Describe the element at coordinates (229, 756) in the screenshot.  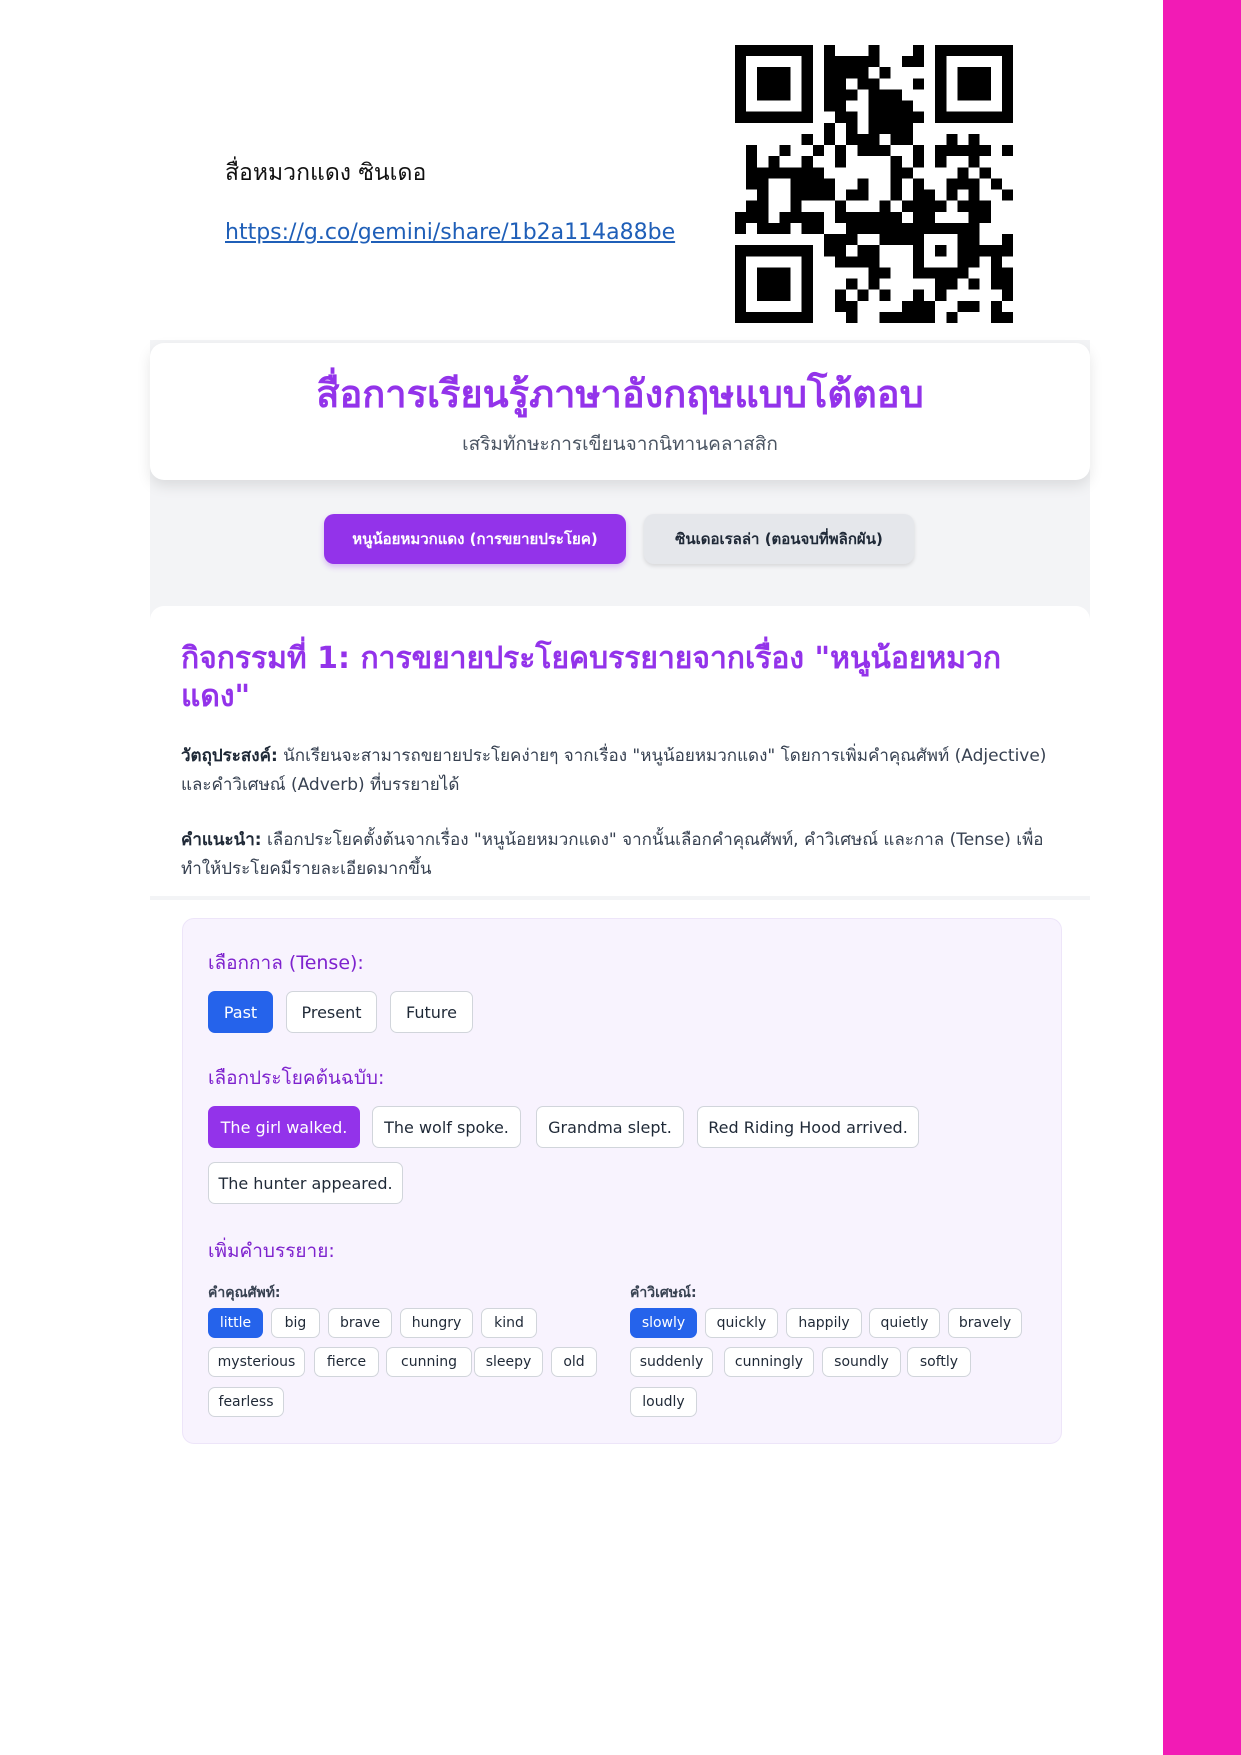
I see `objective-label: วัตถุประสงค์:` at that location.